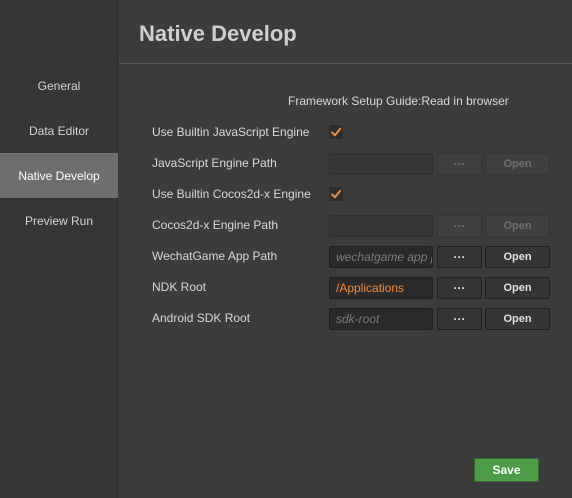  I want to click on js-engine-path-browse-button: ···, so click(459, 164).